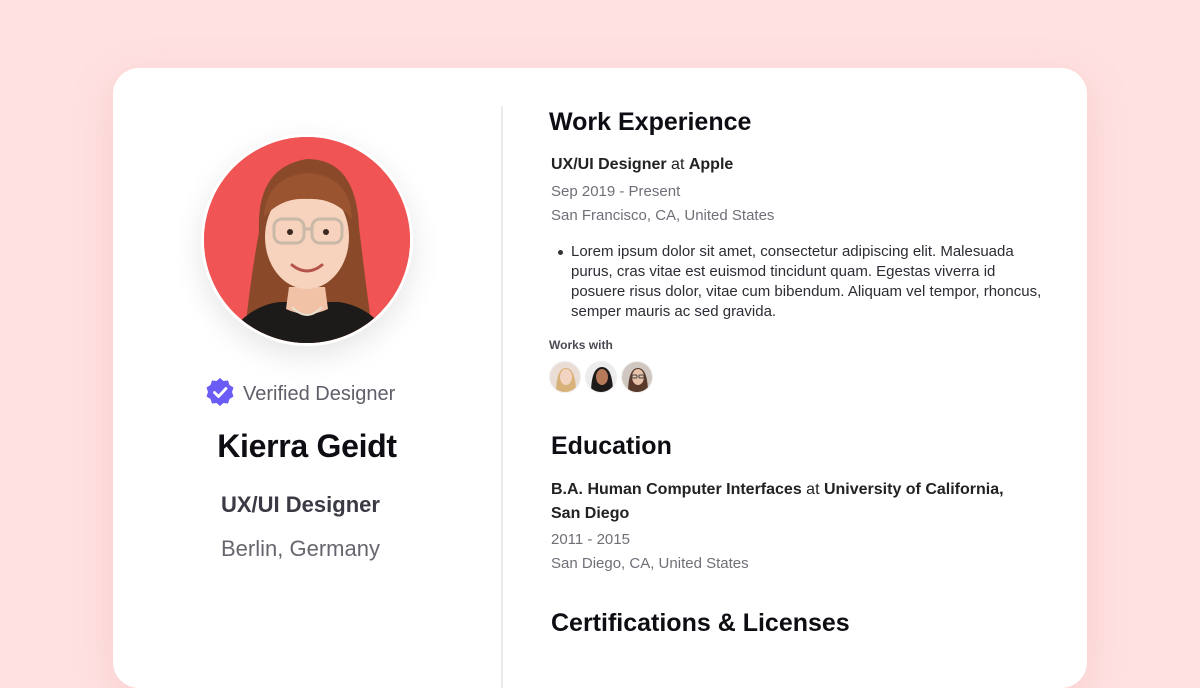  I want to click on profile-photo, so click(307, 240).